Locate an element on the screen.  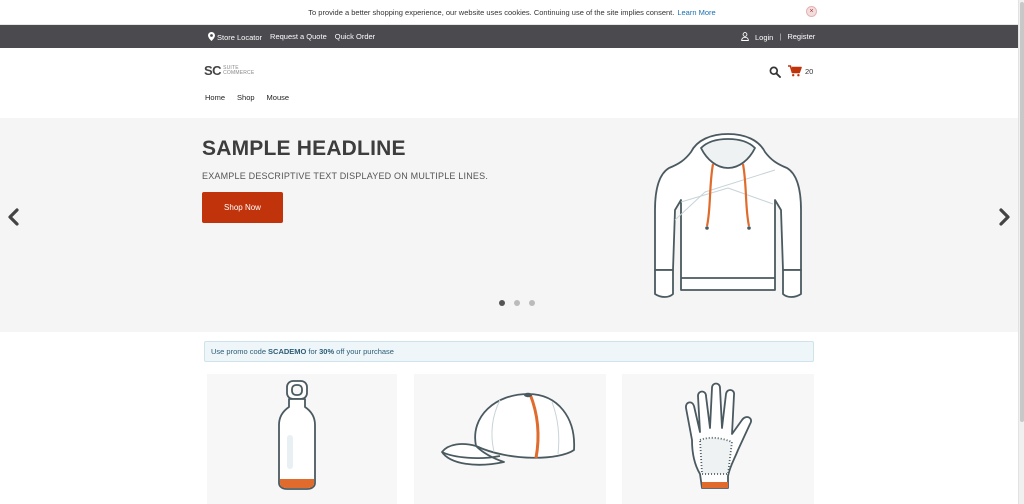
chevron-left-icon is located at coordinates (14, 217).